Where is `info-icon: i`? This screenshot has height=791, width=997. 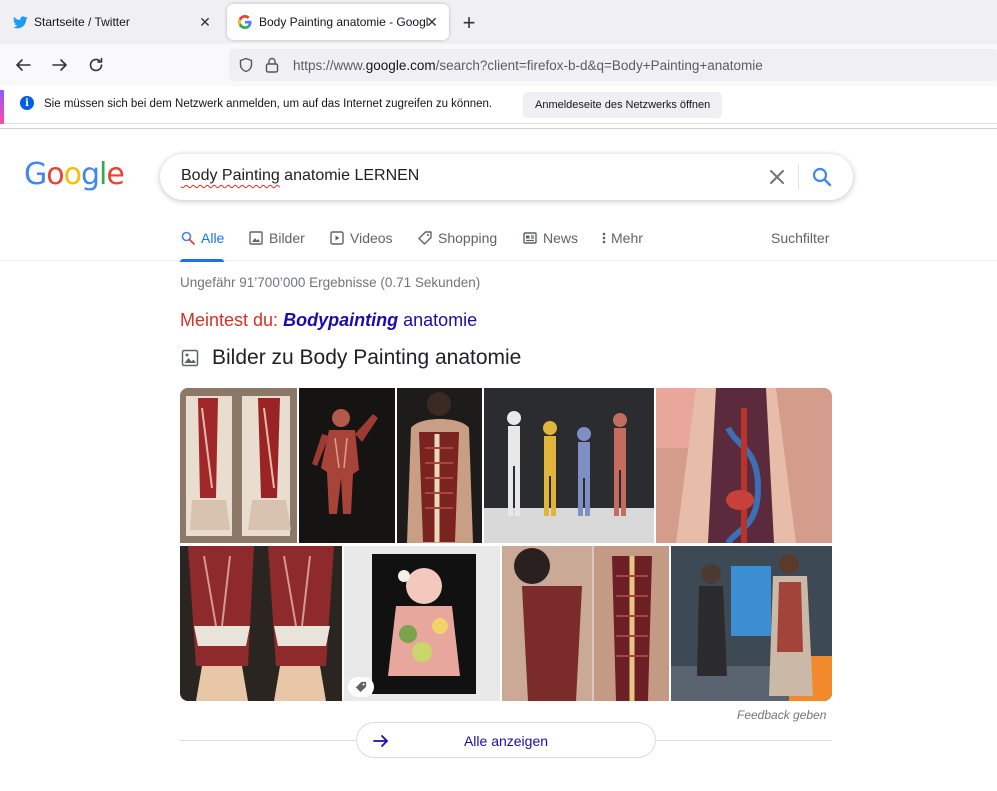 info-icon: i is located at coordinates (27, 103).